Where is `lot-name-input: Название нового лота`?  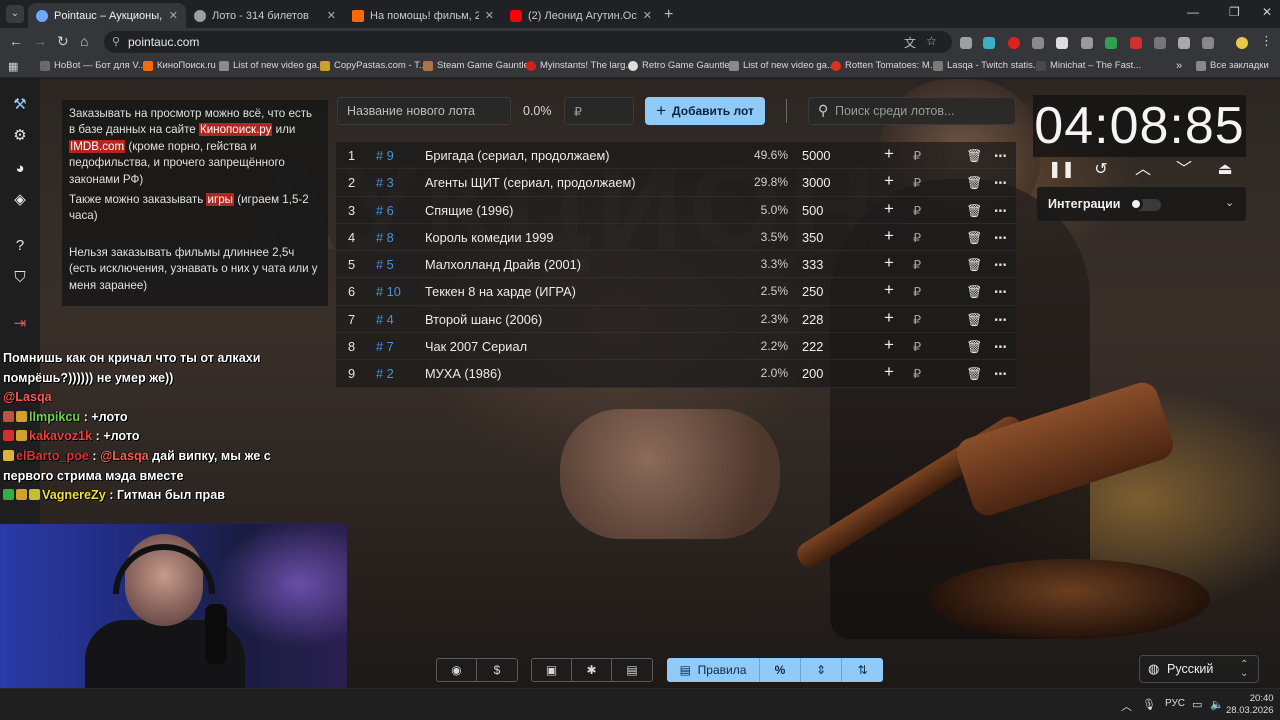
lot-name-input: Название нового лота is located at coordinates (424, 111).